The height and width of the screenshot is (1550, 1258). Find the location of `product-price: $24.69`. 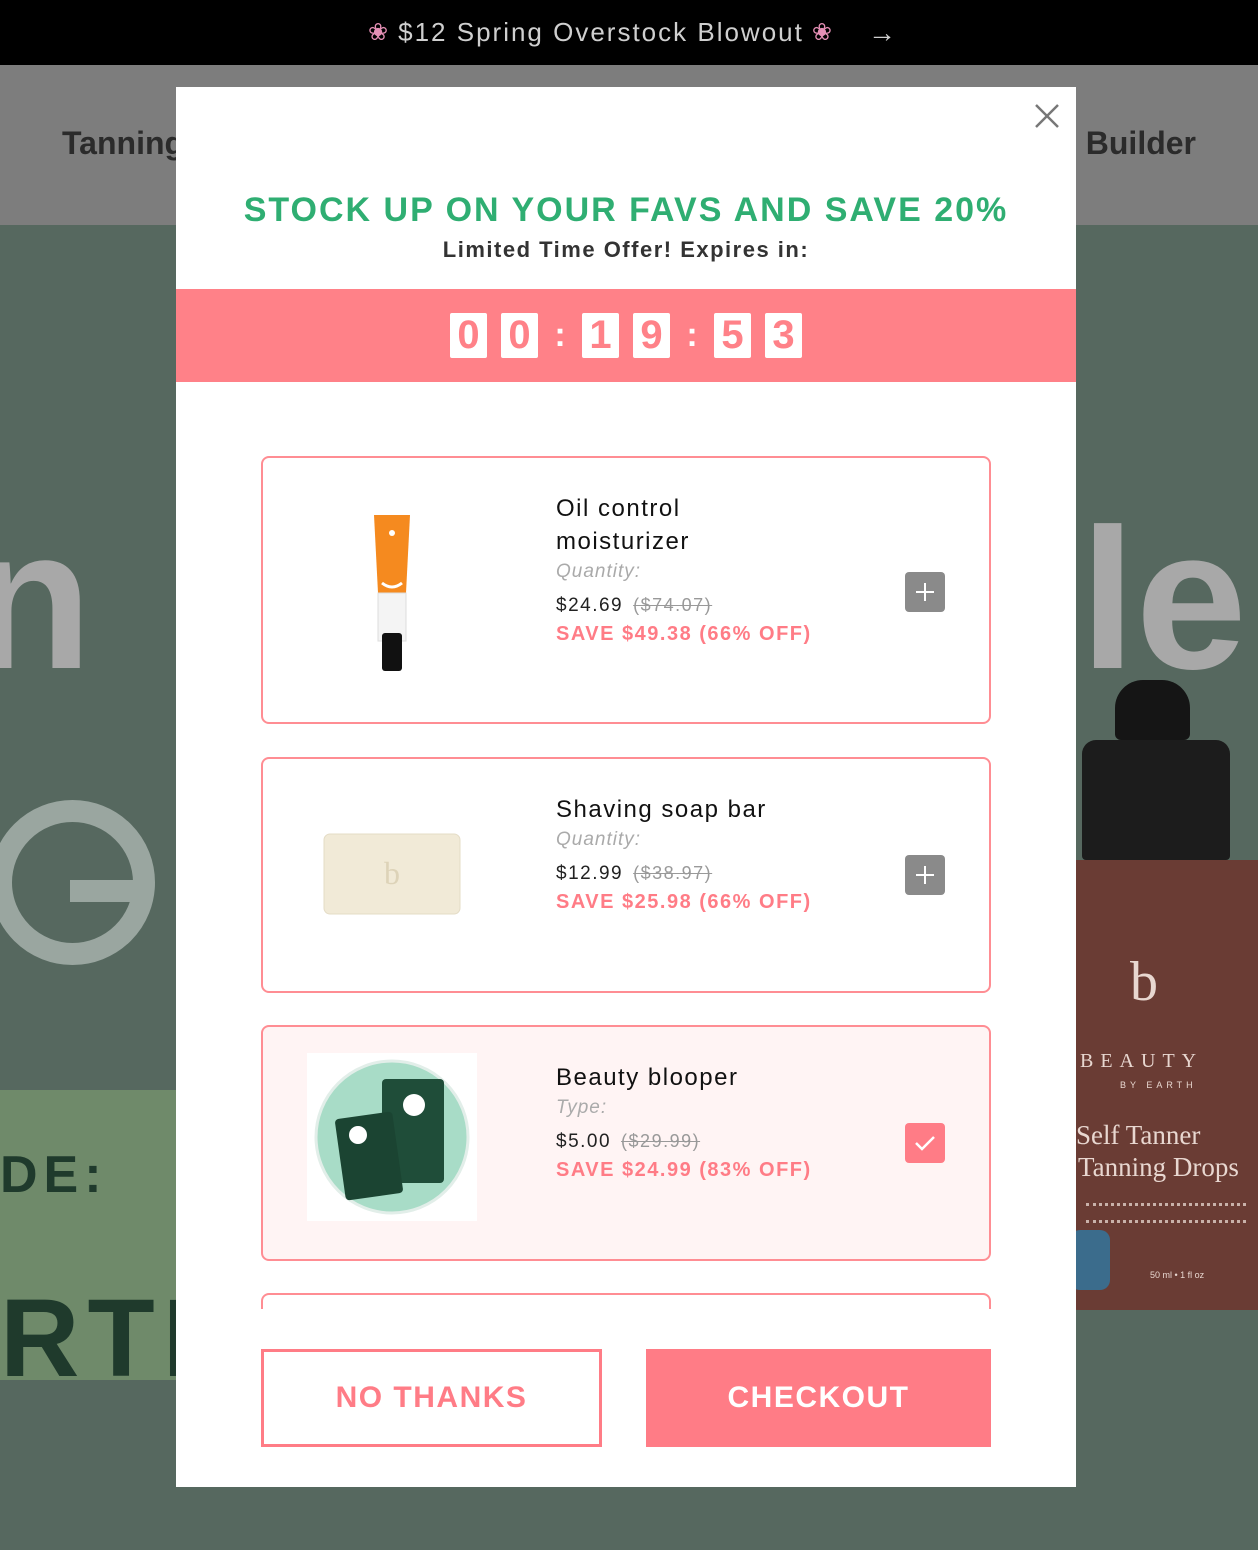

product-price: $24.69 is located at coordinates (590, 605).